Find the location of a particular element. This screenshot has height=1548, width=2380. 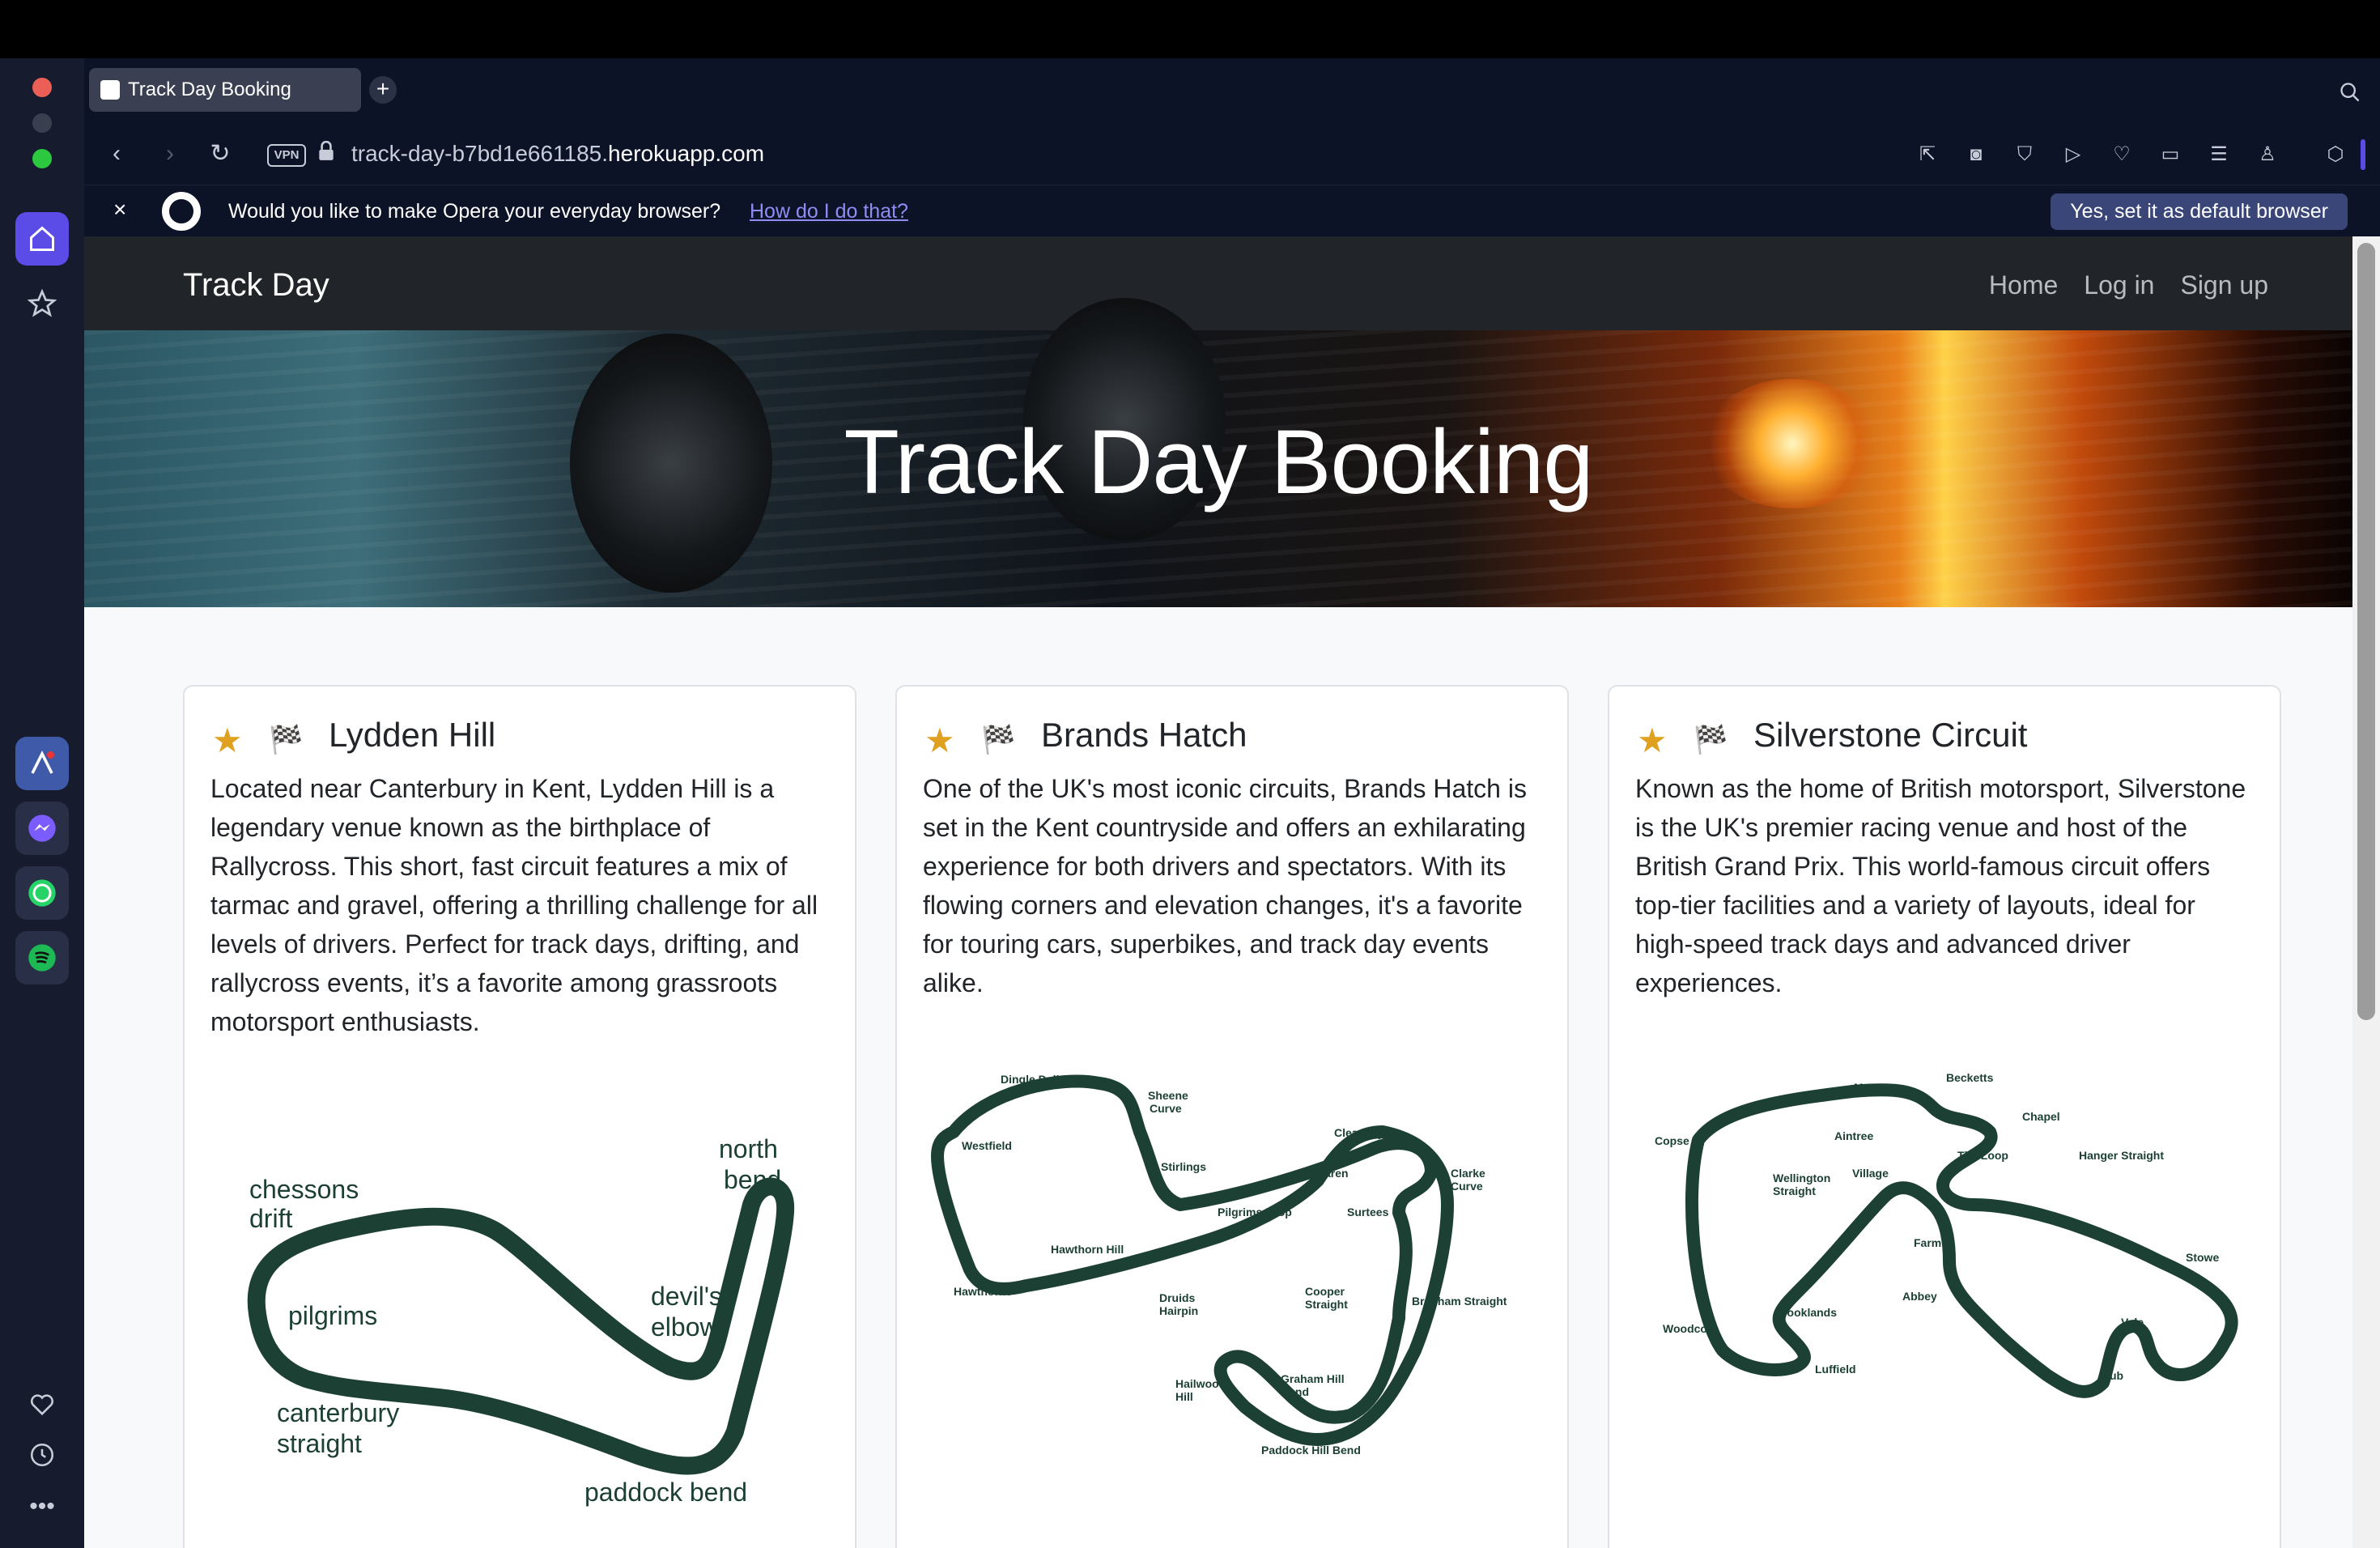

page-scrollbar is located at coordinates (2366, 892).